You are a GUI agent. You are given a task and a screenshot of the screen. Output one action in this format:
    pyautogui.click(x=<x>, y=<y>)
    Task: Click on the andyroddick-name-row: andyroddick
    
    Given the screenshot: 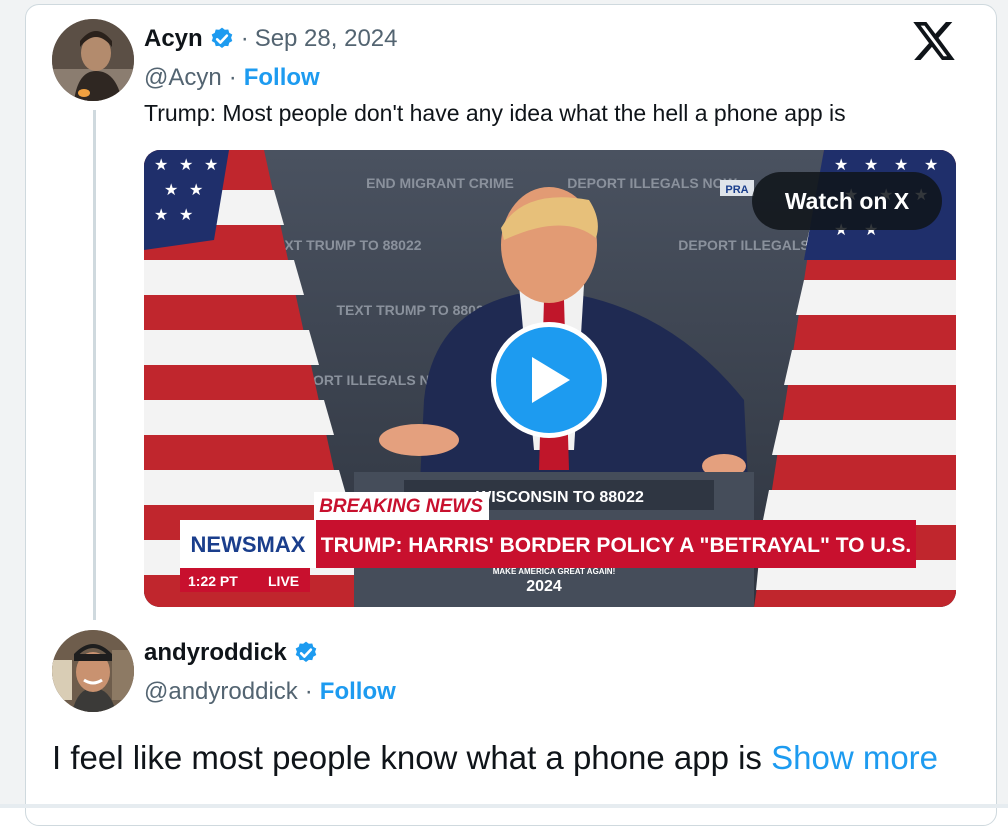 What is the action you would take?
    pyautogui.click(x=231, y=653)
    